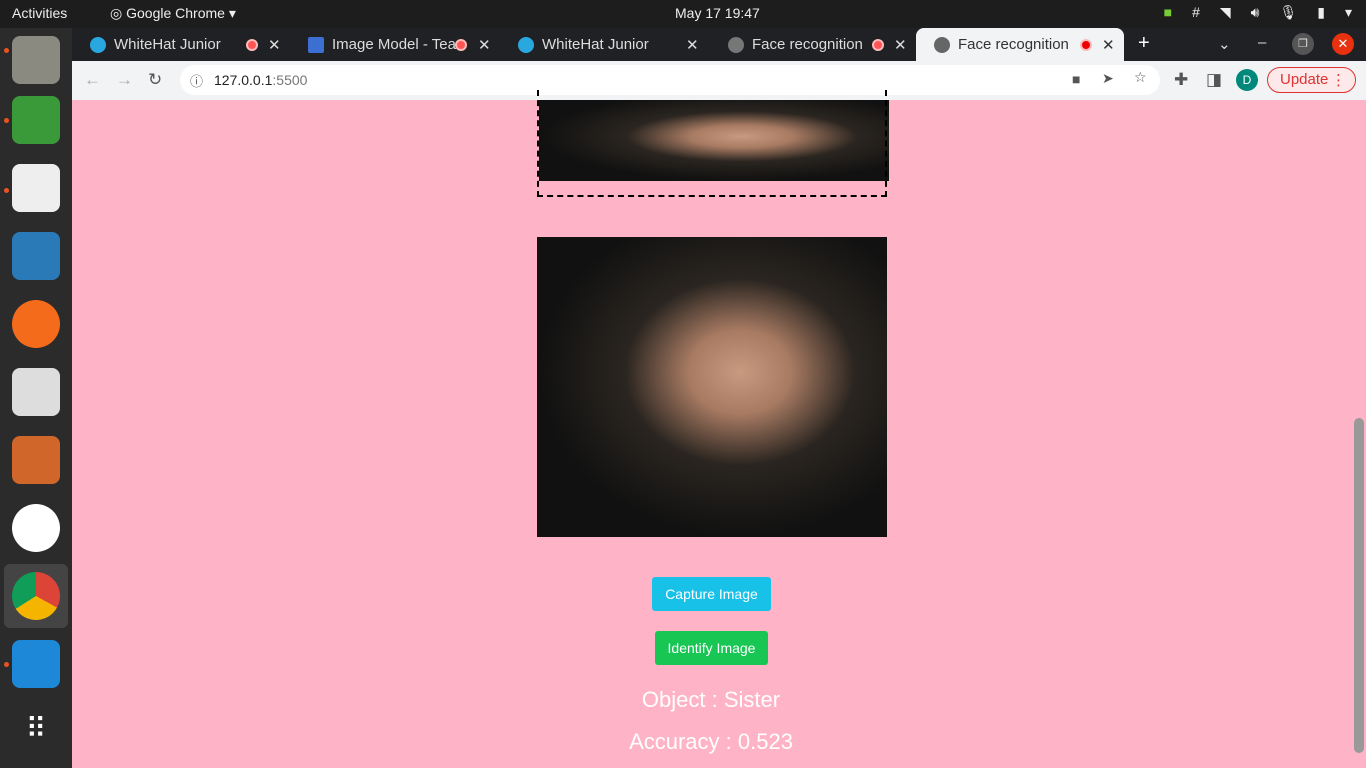 This screenshot has width=1366, height=768. Describe the element at coordinates (36, 120) in the screenshot. I see `software-icon` at that location.